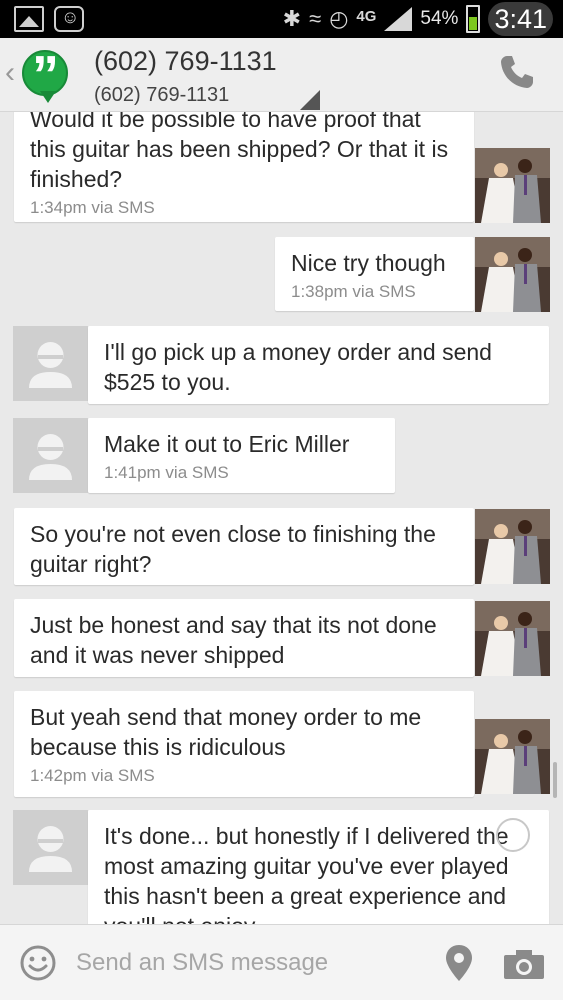 Image resolution: width=563 pixels, height=1000 pixels. What do you see at coordinates (227, 444) in the screenshot?
I see `message-text: Make it out to Eric Miller` at bounding box center [227, 444].